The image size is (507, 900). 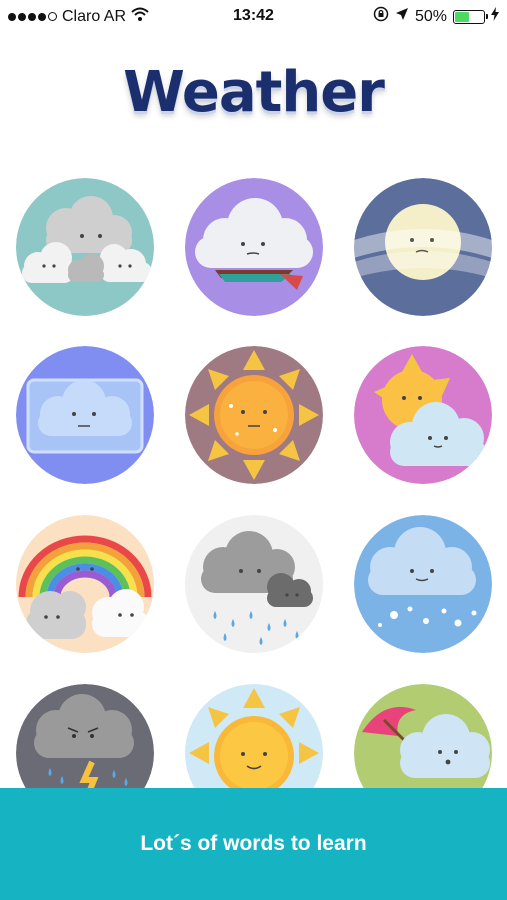 I want to click on fog-icon, so click(x=423, y=247).